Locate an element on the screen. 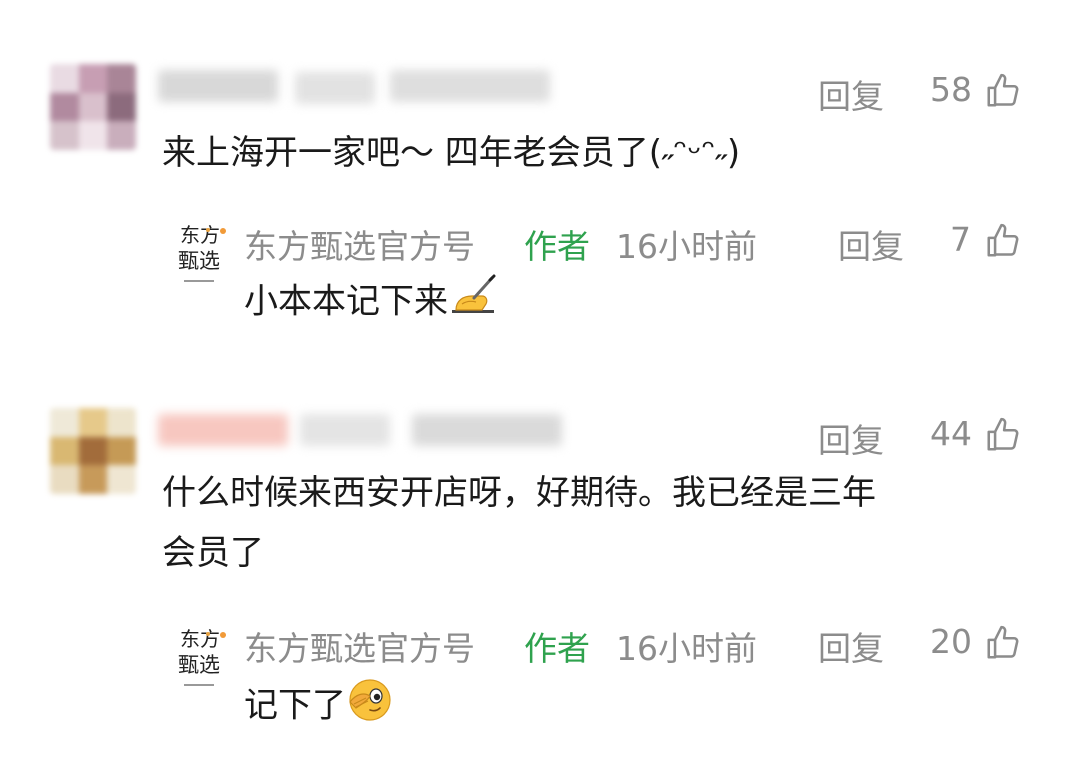  like-count: 20 is located at coordinates (951, 641).